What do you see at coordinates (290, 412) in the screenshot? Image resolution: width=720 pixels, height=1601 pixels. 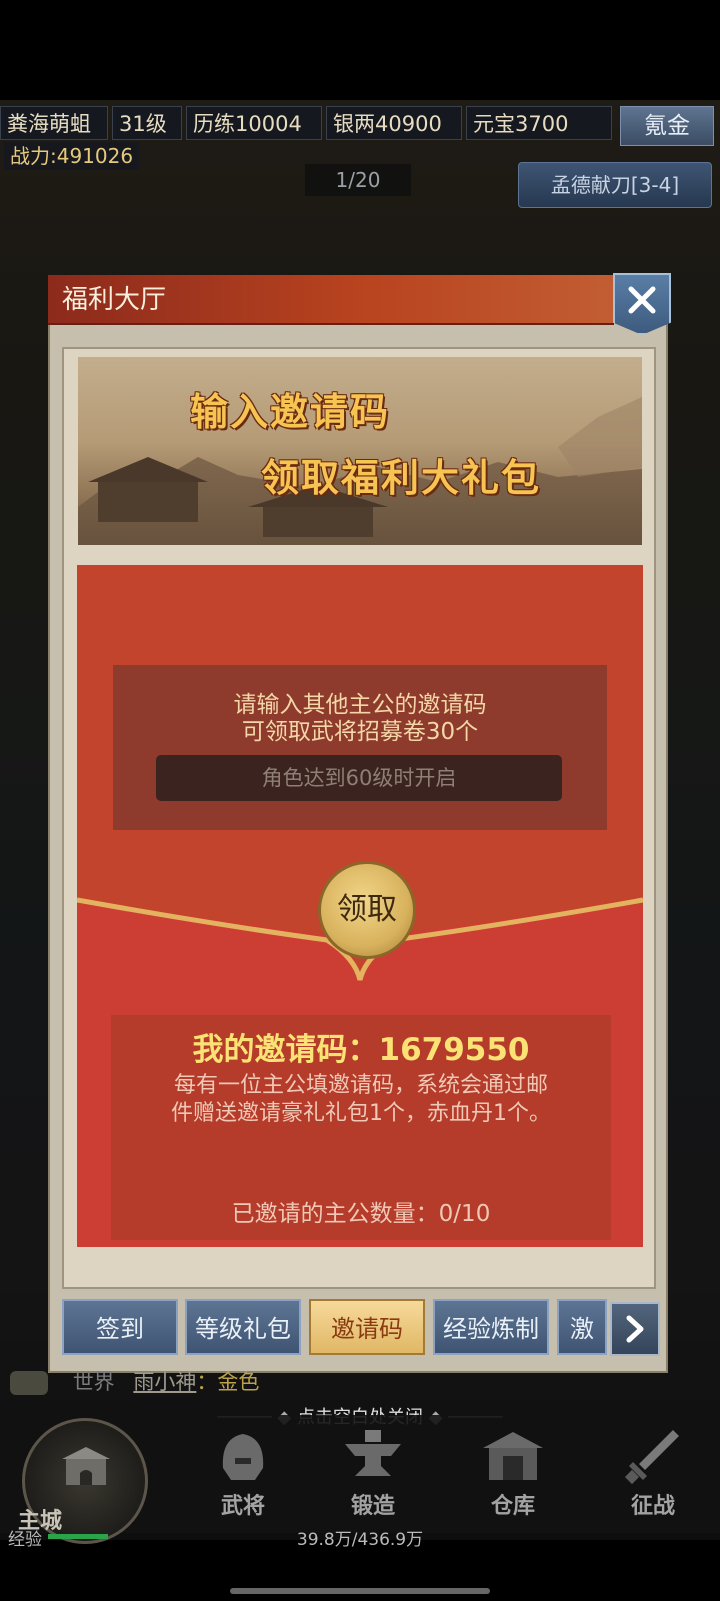 I see `banner-line-1: 输入邀请码` at bounding box center [290, 412].